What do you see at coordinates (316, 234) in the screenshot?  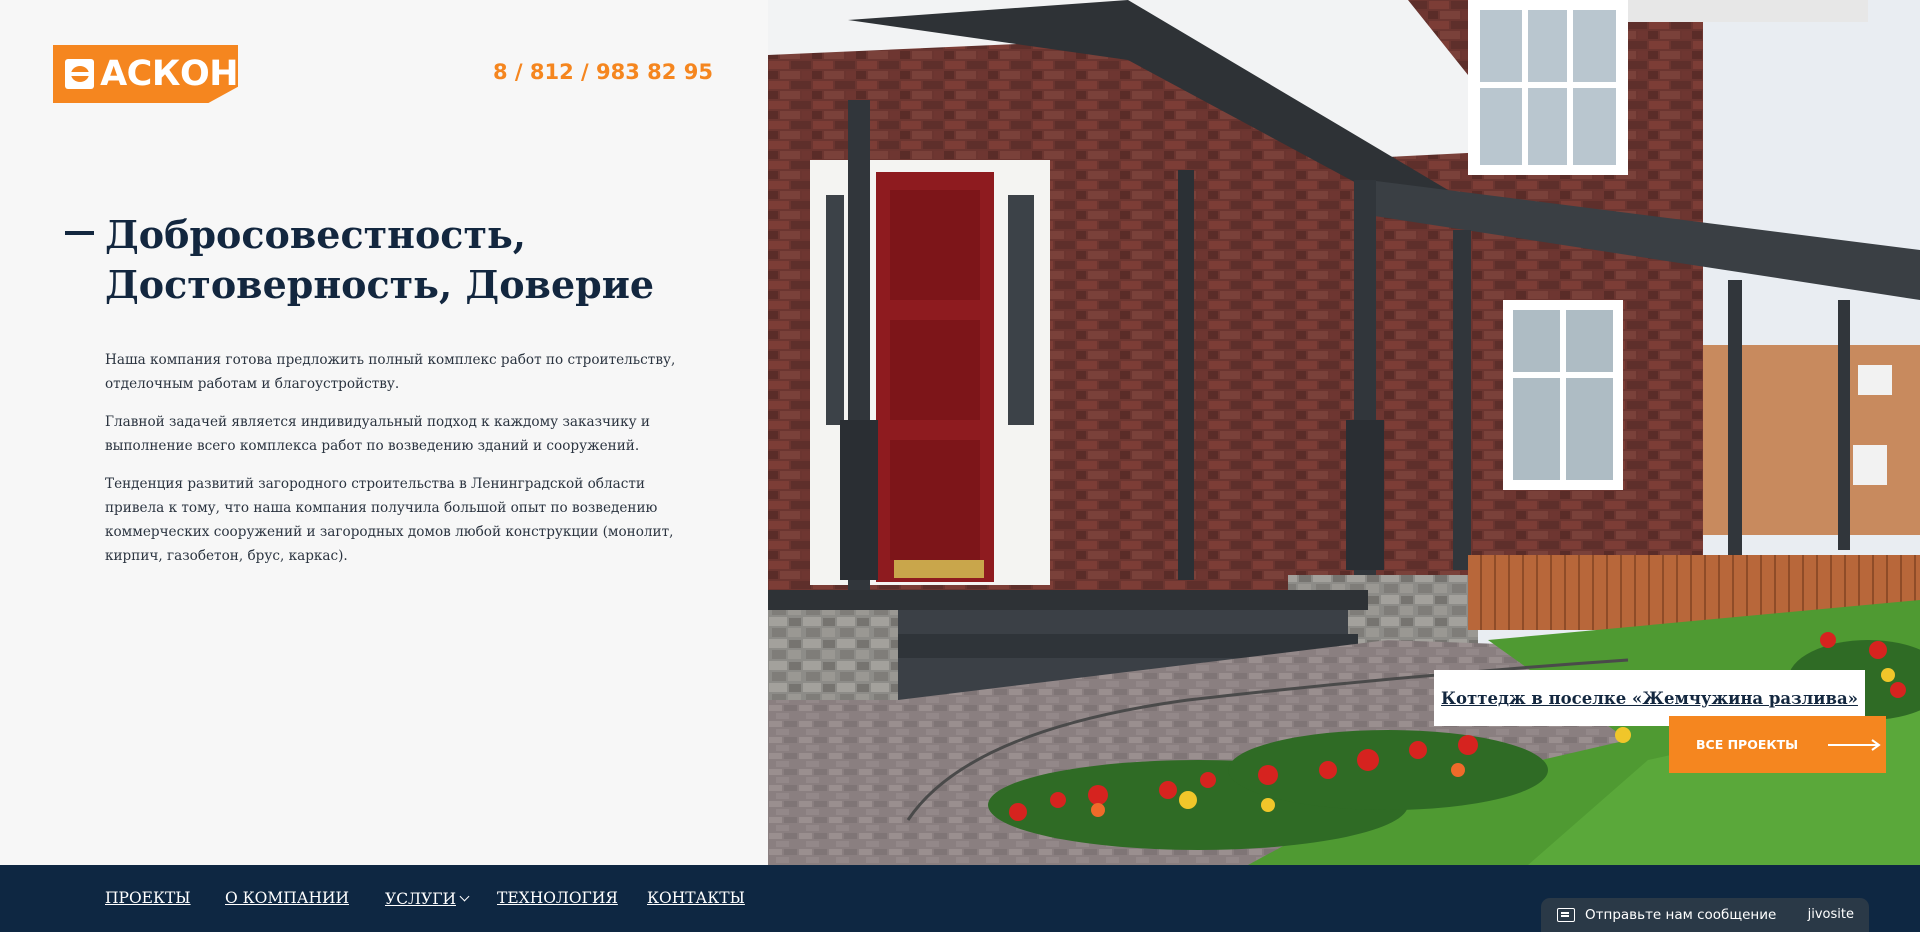 I see `page-title-line-1: Добросовестность,` at bounding box center [316, 234].